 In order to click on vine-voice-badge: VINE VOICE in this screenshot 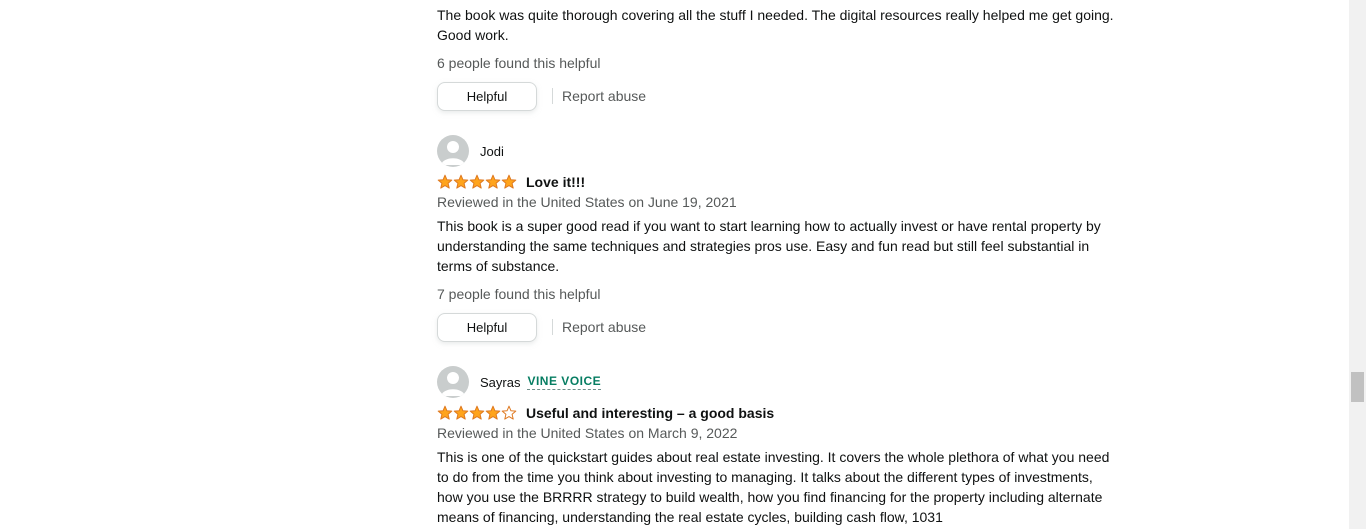, I will do `click(564, 382)`.